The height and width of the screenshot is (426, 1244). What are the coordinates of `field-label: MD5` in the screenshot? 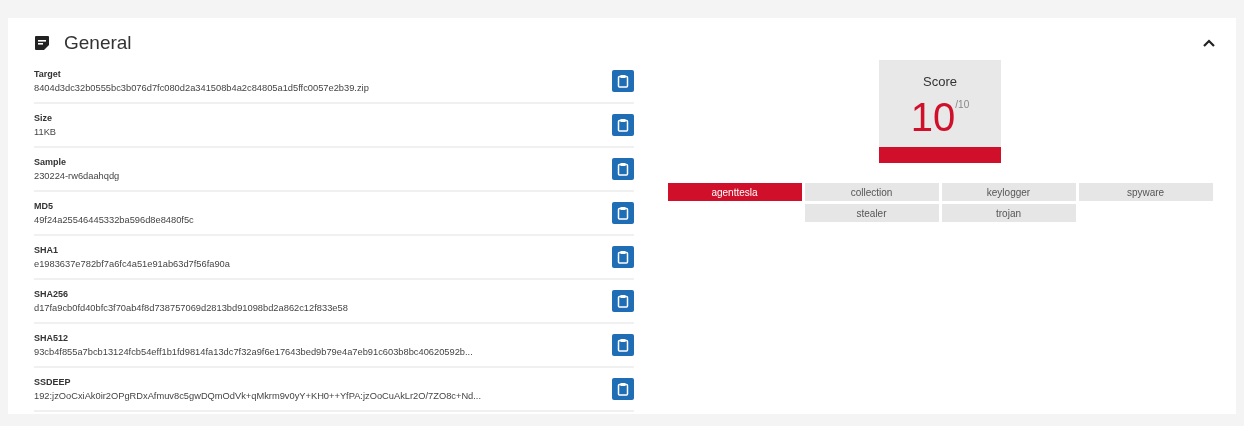 It's located at (43, 206).